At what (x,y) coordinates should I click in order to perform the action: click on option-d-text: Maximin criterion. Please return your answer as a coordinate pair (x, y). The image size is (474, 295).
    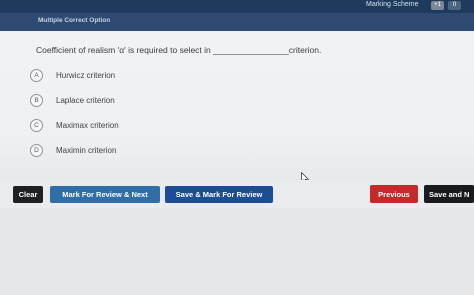
    Looking at the image, I should click on (86, 150).